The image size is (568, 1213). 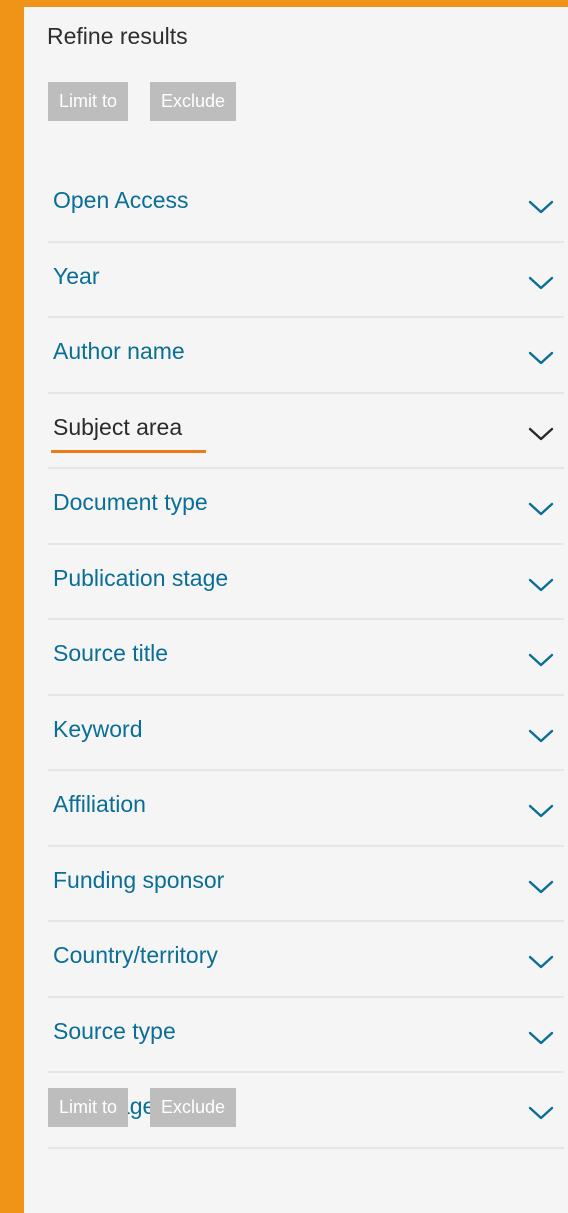 I want to click on facet-funding-sponsor: Funding sponsor, so click(x=306, y=884).